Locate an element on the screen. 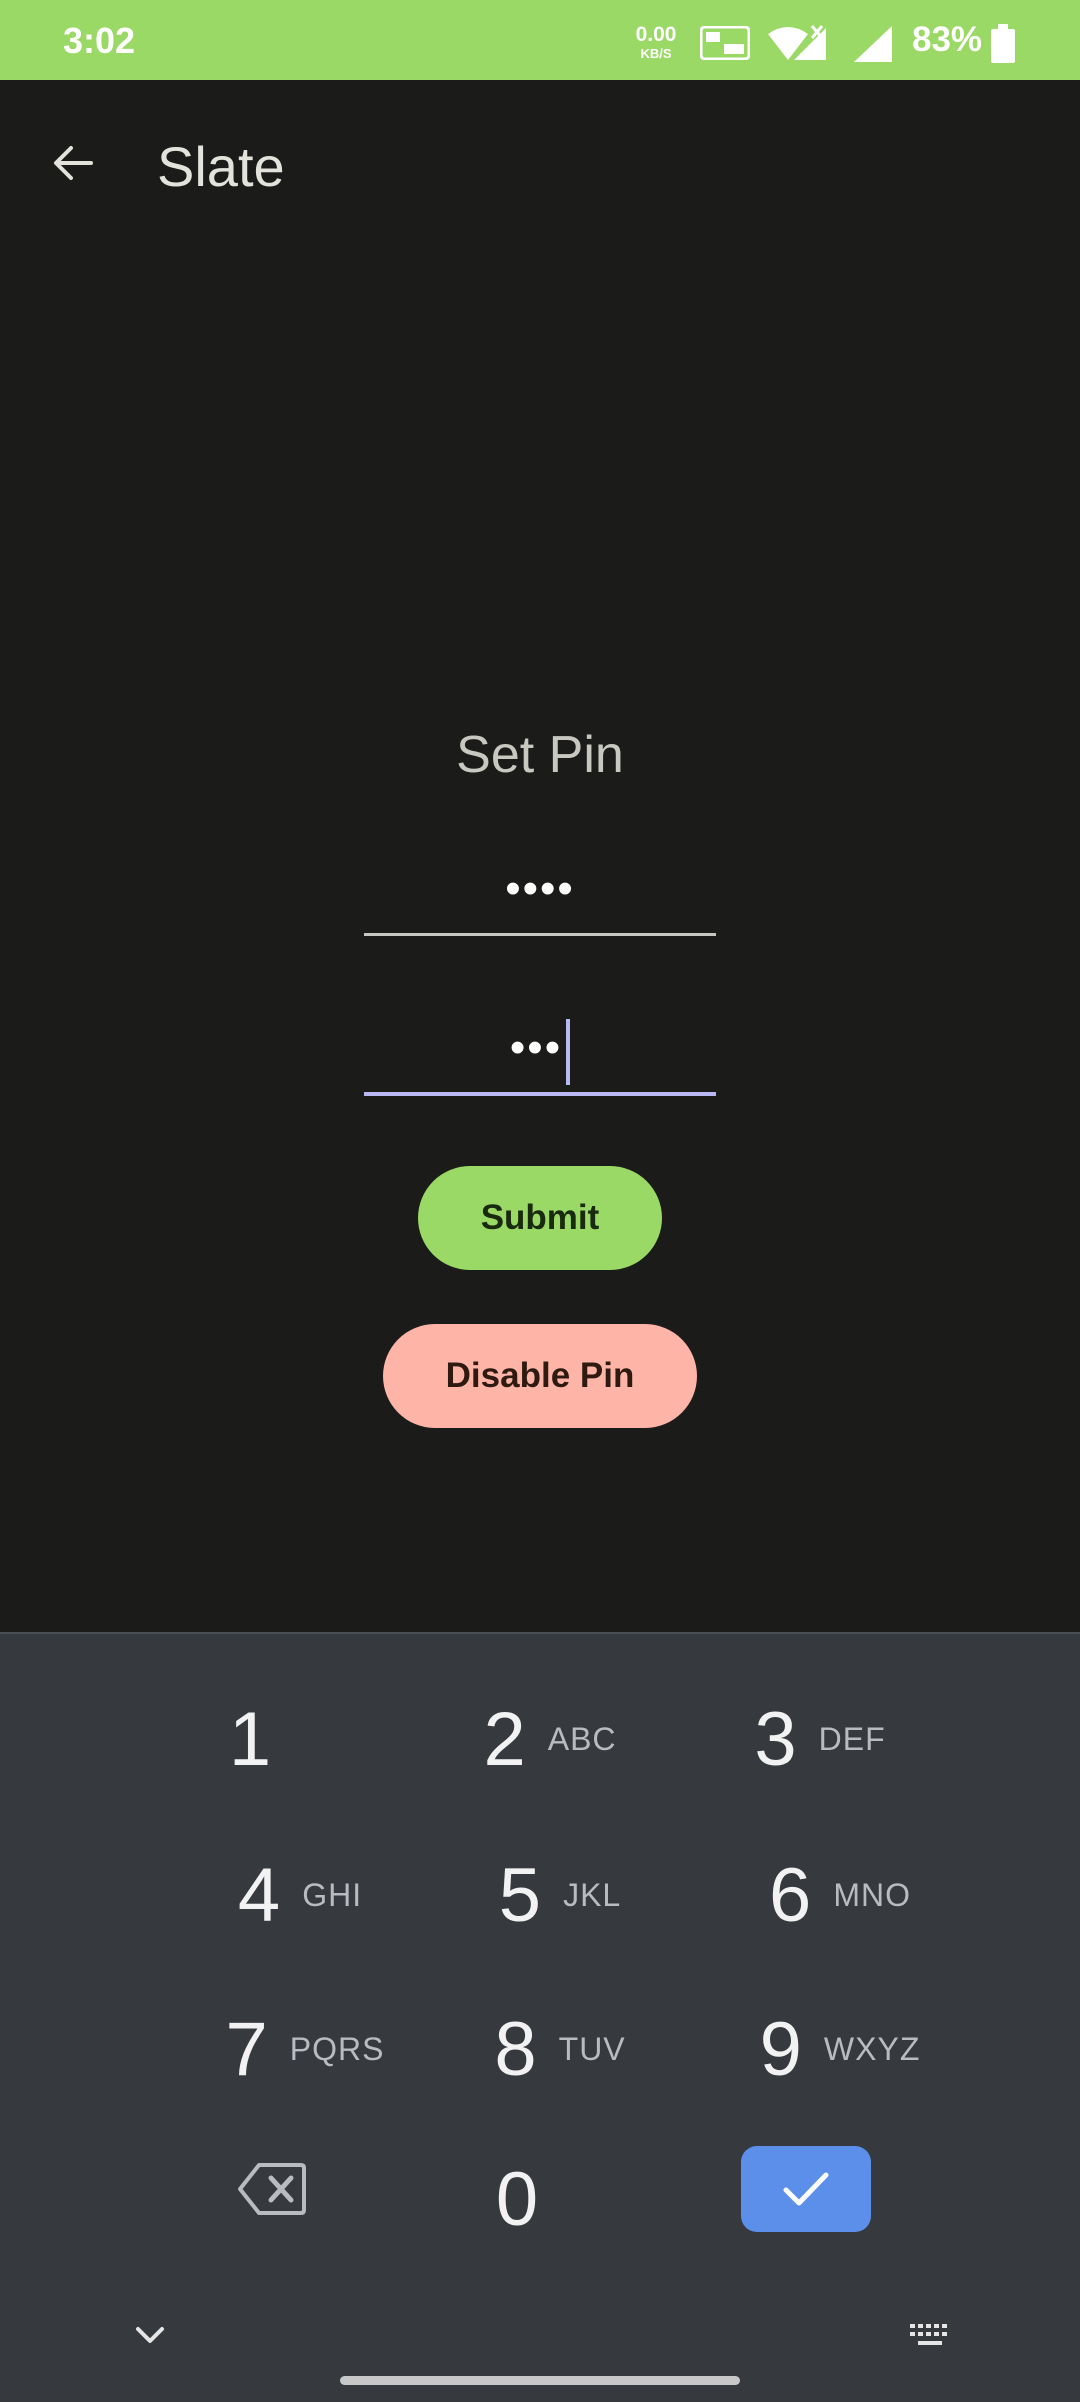 The image size is (1080, 2402). key-6: 6 MNO is located at coordinates (840, 1895).